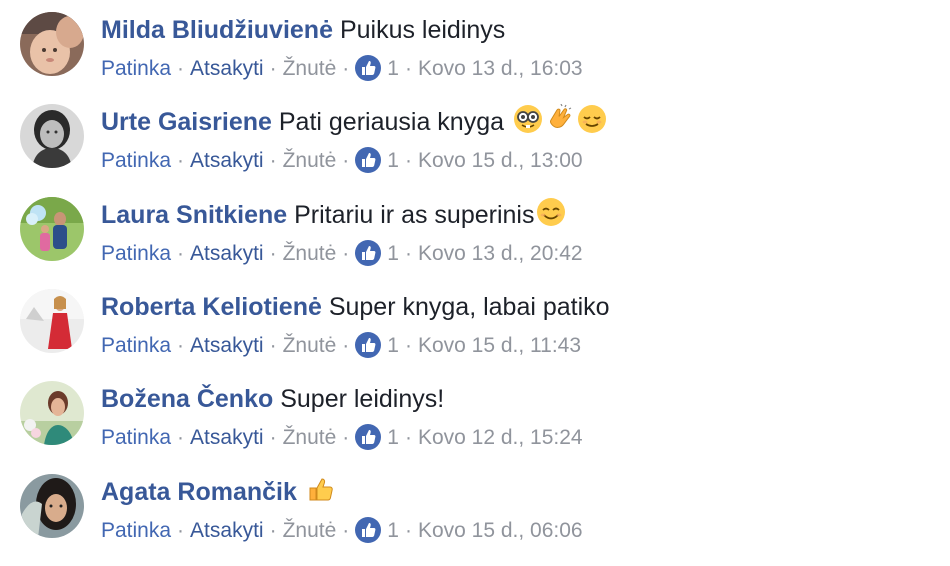 This screenshot has height=566, width=950. I want to click on comment-timestamp: Kovo 13 d., 16:03, so click(500, 68).